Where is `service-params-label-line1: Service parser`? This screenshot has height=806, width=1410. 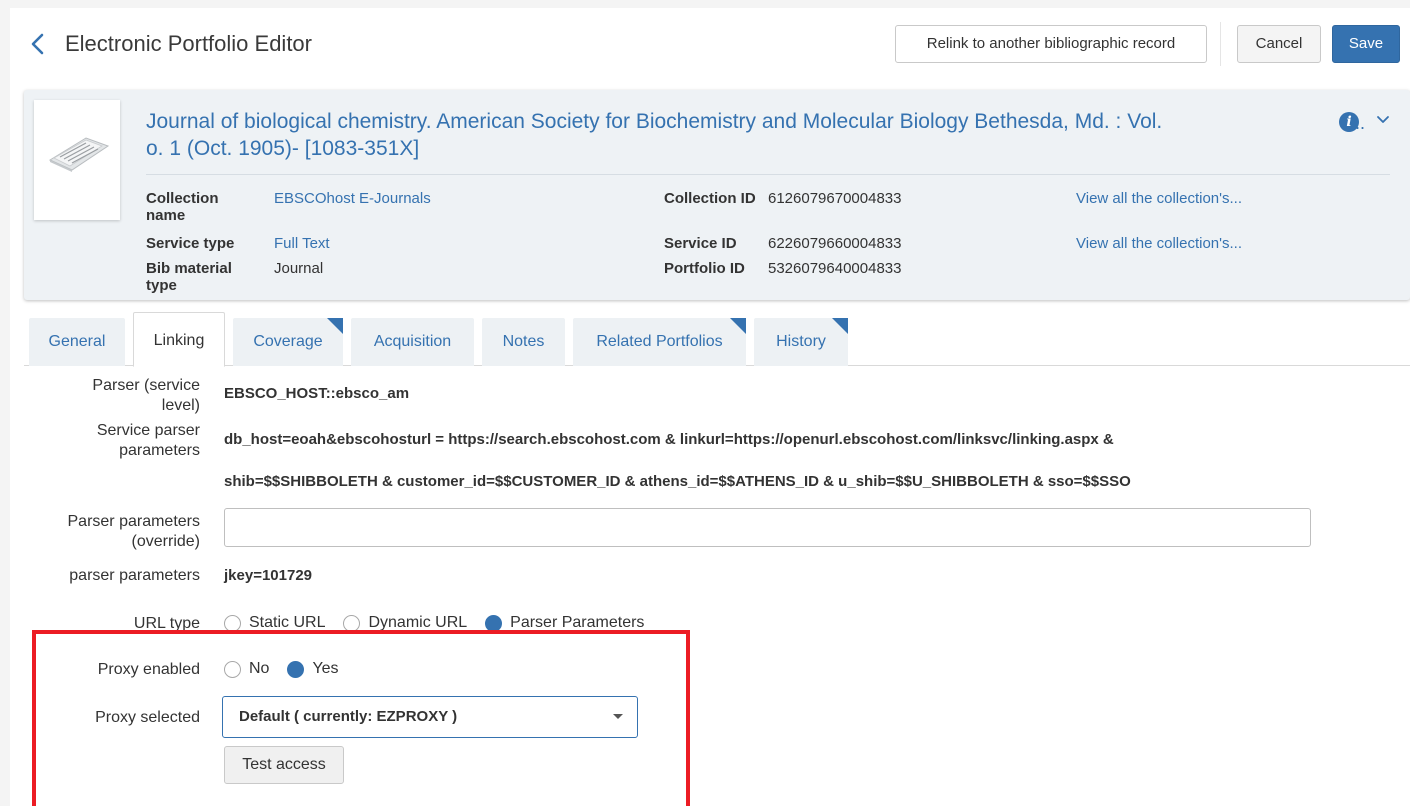
service-params-label-line1: Service parser is located at coordinates (148, 430).